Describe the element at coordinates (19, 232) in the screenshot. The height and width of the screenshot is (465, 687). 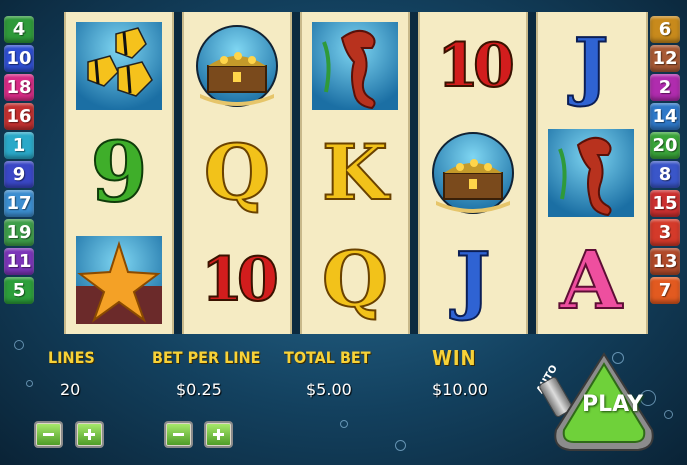
I see `payline-number: 19` at that location.